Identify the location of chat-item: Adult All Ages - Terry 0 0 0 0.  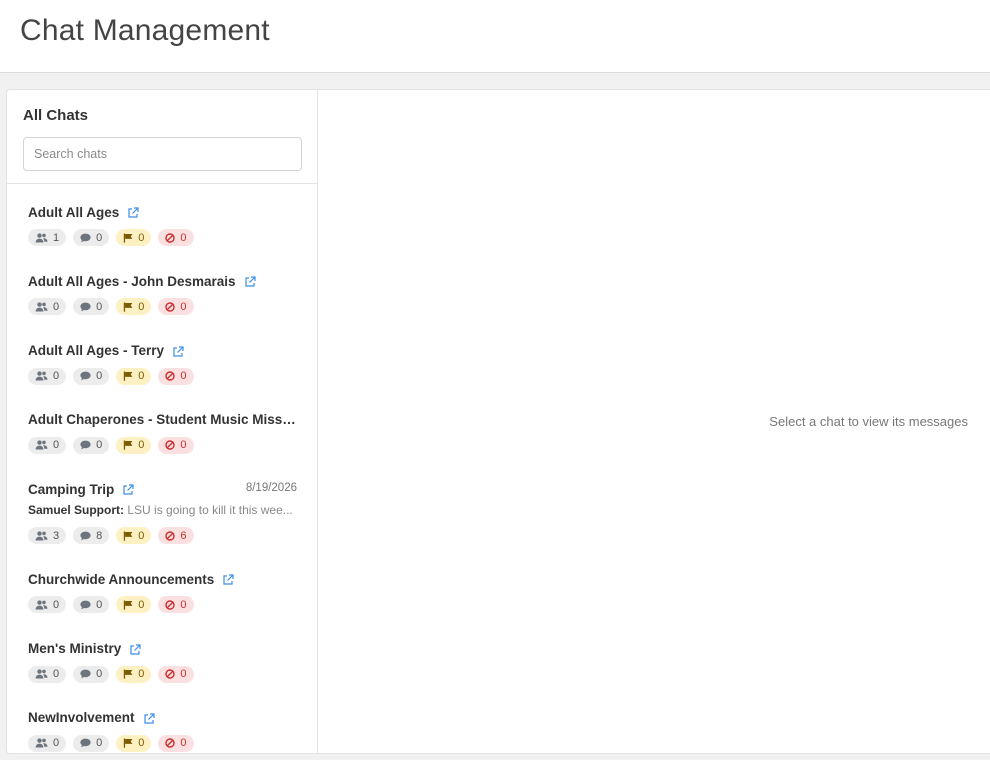
(162, 373).